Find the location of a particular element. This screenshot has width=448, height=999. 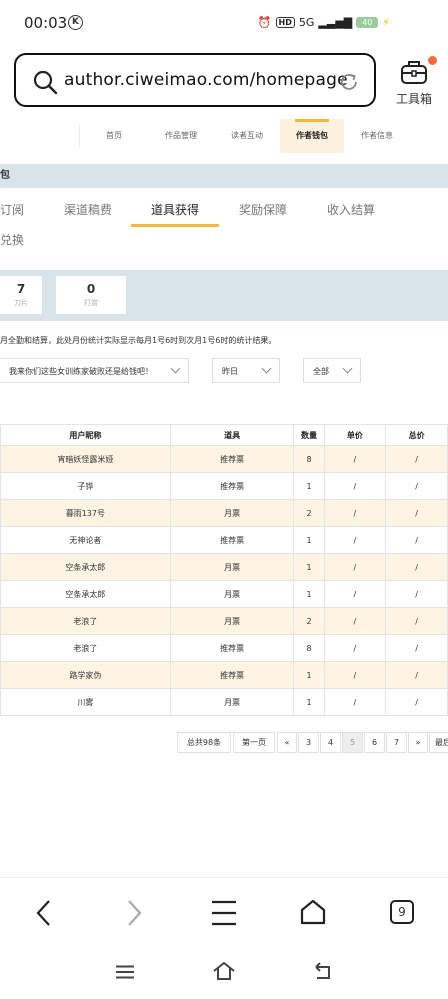

book-select: 我来你们这些女训练家破败还是给钱吧！ is located at coordinates (94, 370).